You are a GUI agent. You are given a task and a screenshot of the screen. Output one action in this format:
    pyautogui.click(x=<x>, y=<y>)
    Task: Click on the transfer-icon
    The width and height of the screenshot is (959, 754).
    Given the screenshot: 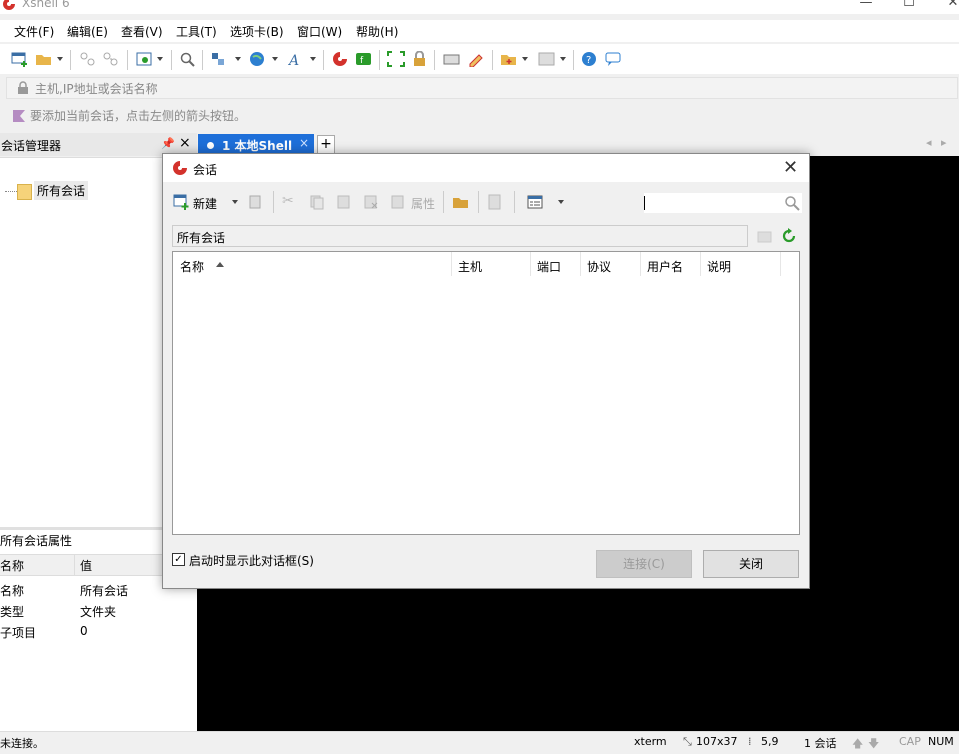 What is the action you would take?
    pyautogui.click(x=219, y=59)
    